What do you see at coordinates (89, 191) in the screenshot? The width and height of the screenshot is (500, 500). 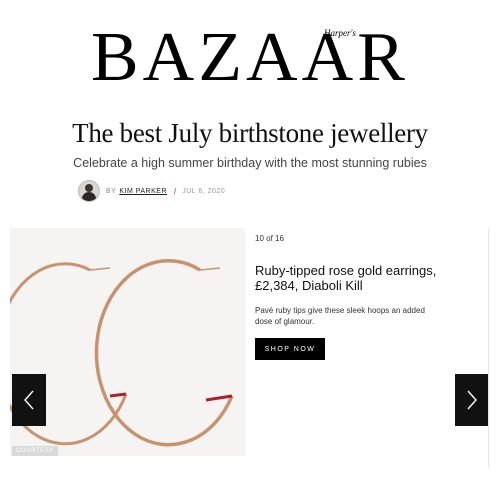 I see `author-avatar` at bounding box center [89, 191].